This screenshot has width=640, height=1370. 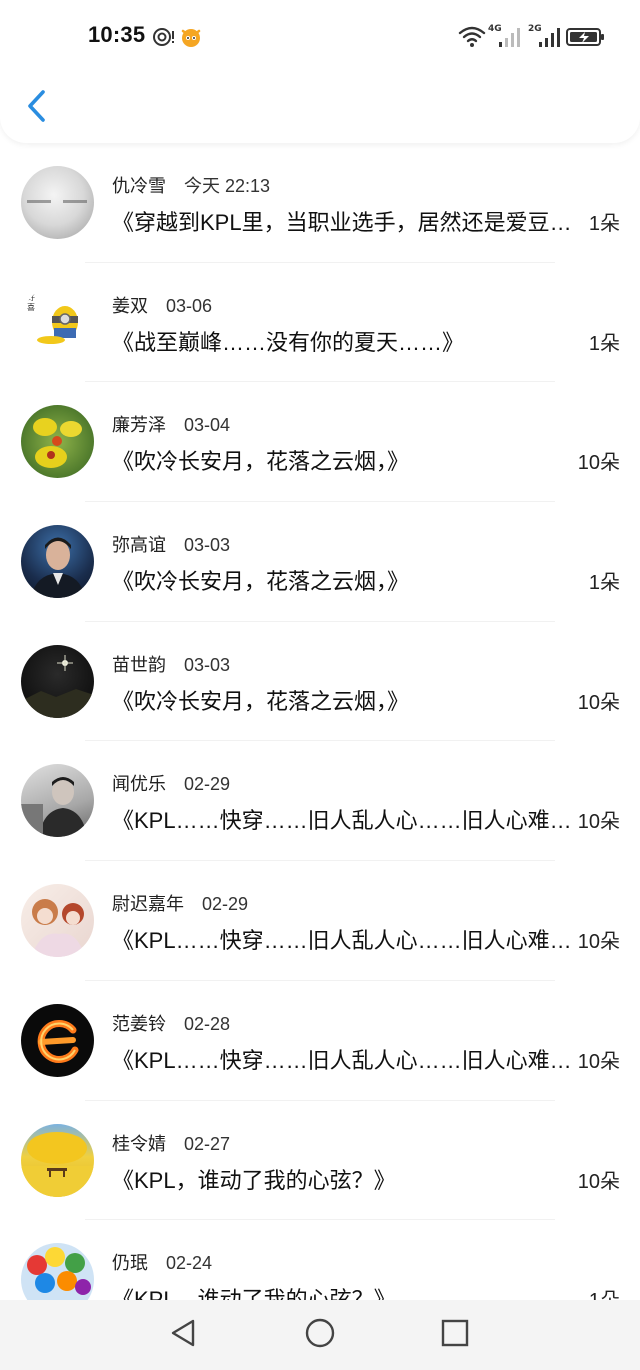 I want to click on circle-home-icon, so click(x=320, y=1335).